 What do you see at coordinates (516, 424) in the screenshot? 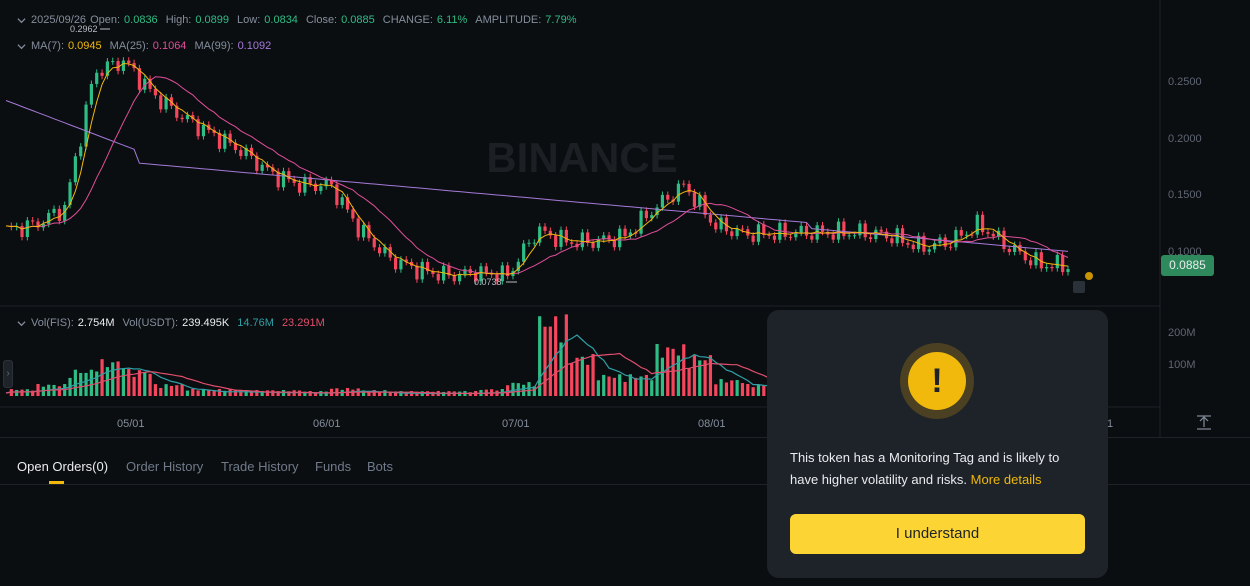
I see `date-tick: 07/01` at bounding box center [516, 424].